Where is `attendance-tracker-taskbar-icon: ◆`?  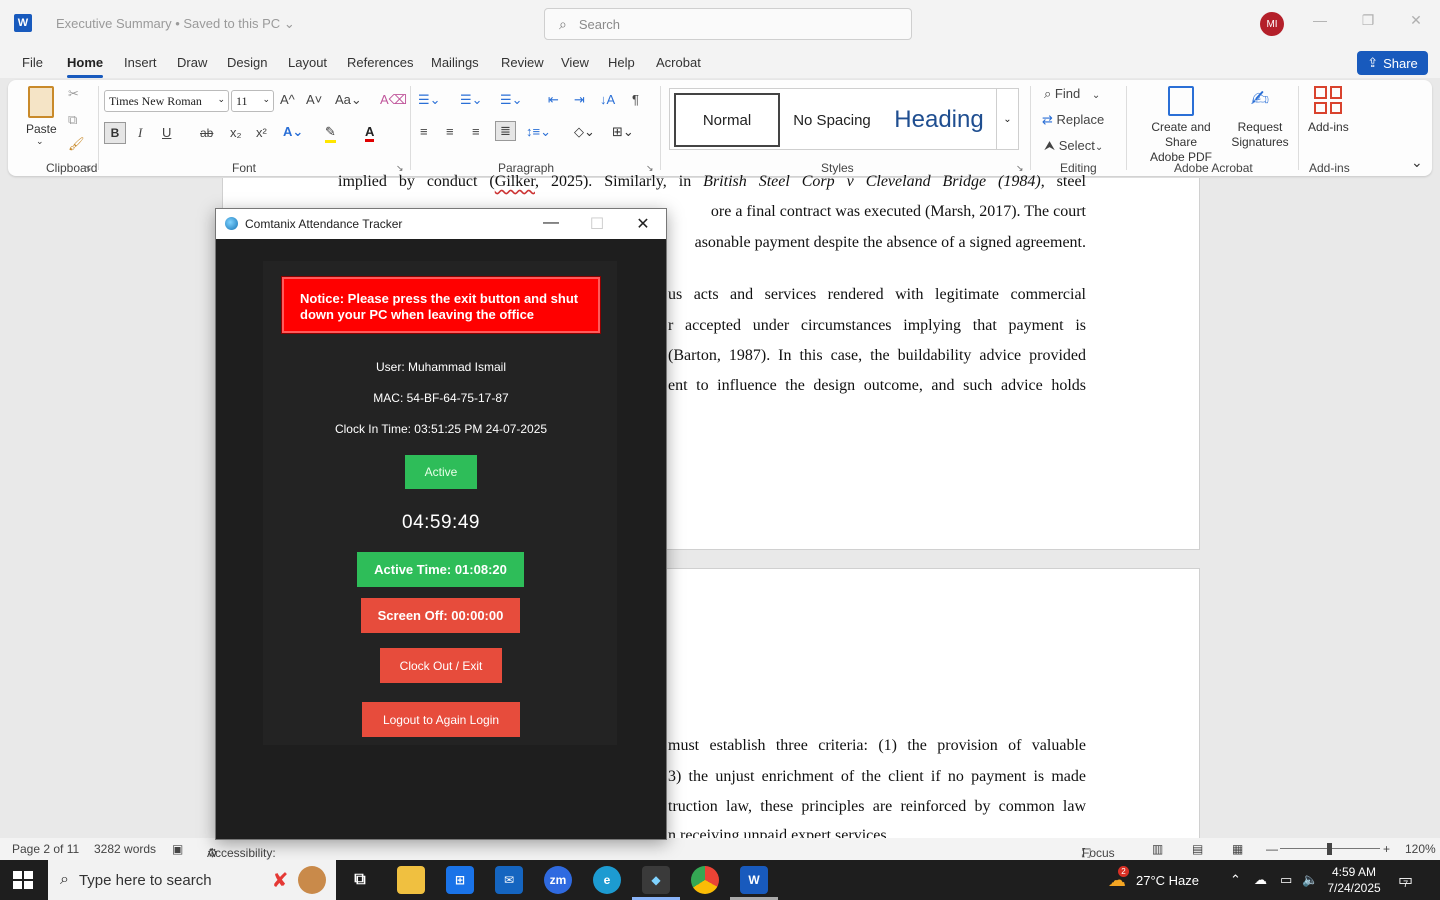
attendance-tracker-taskbar-icon: ◆ is located at coordinates (656, 880).